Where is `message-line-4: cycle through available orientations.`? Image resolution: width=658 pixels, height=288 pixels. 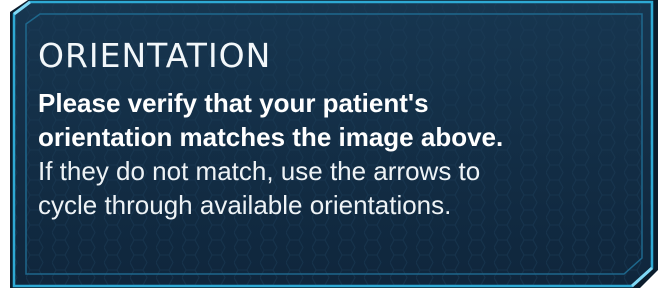
message-line-4: cycle through available orientations. is located at coordinates (245, 205).